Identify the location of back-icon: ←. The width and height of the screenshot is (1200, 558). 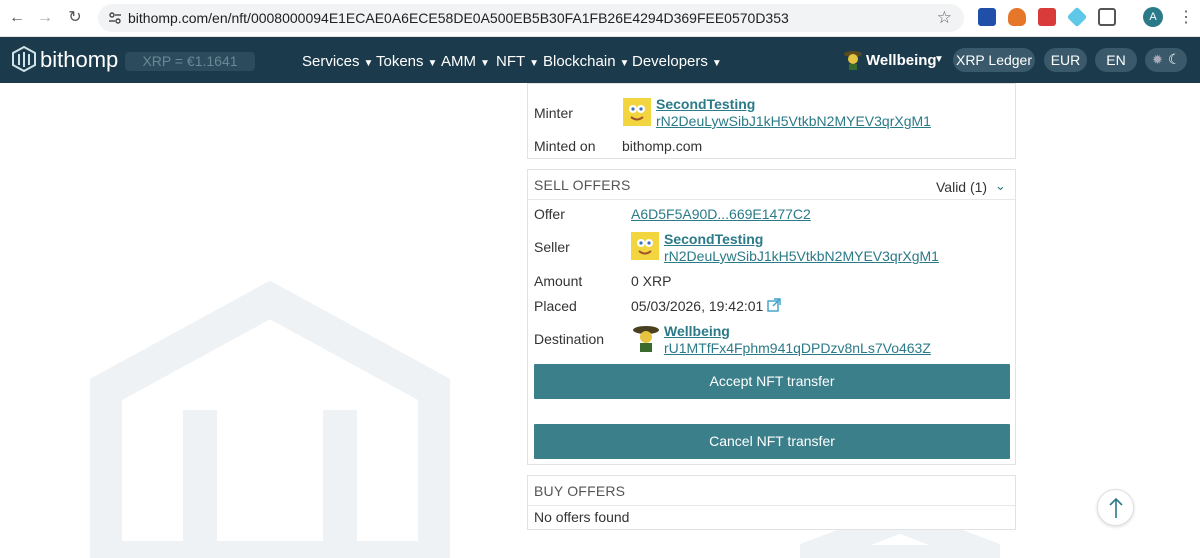
(17, 18).